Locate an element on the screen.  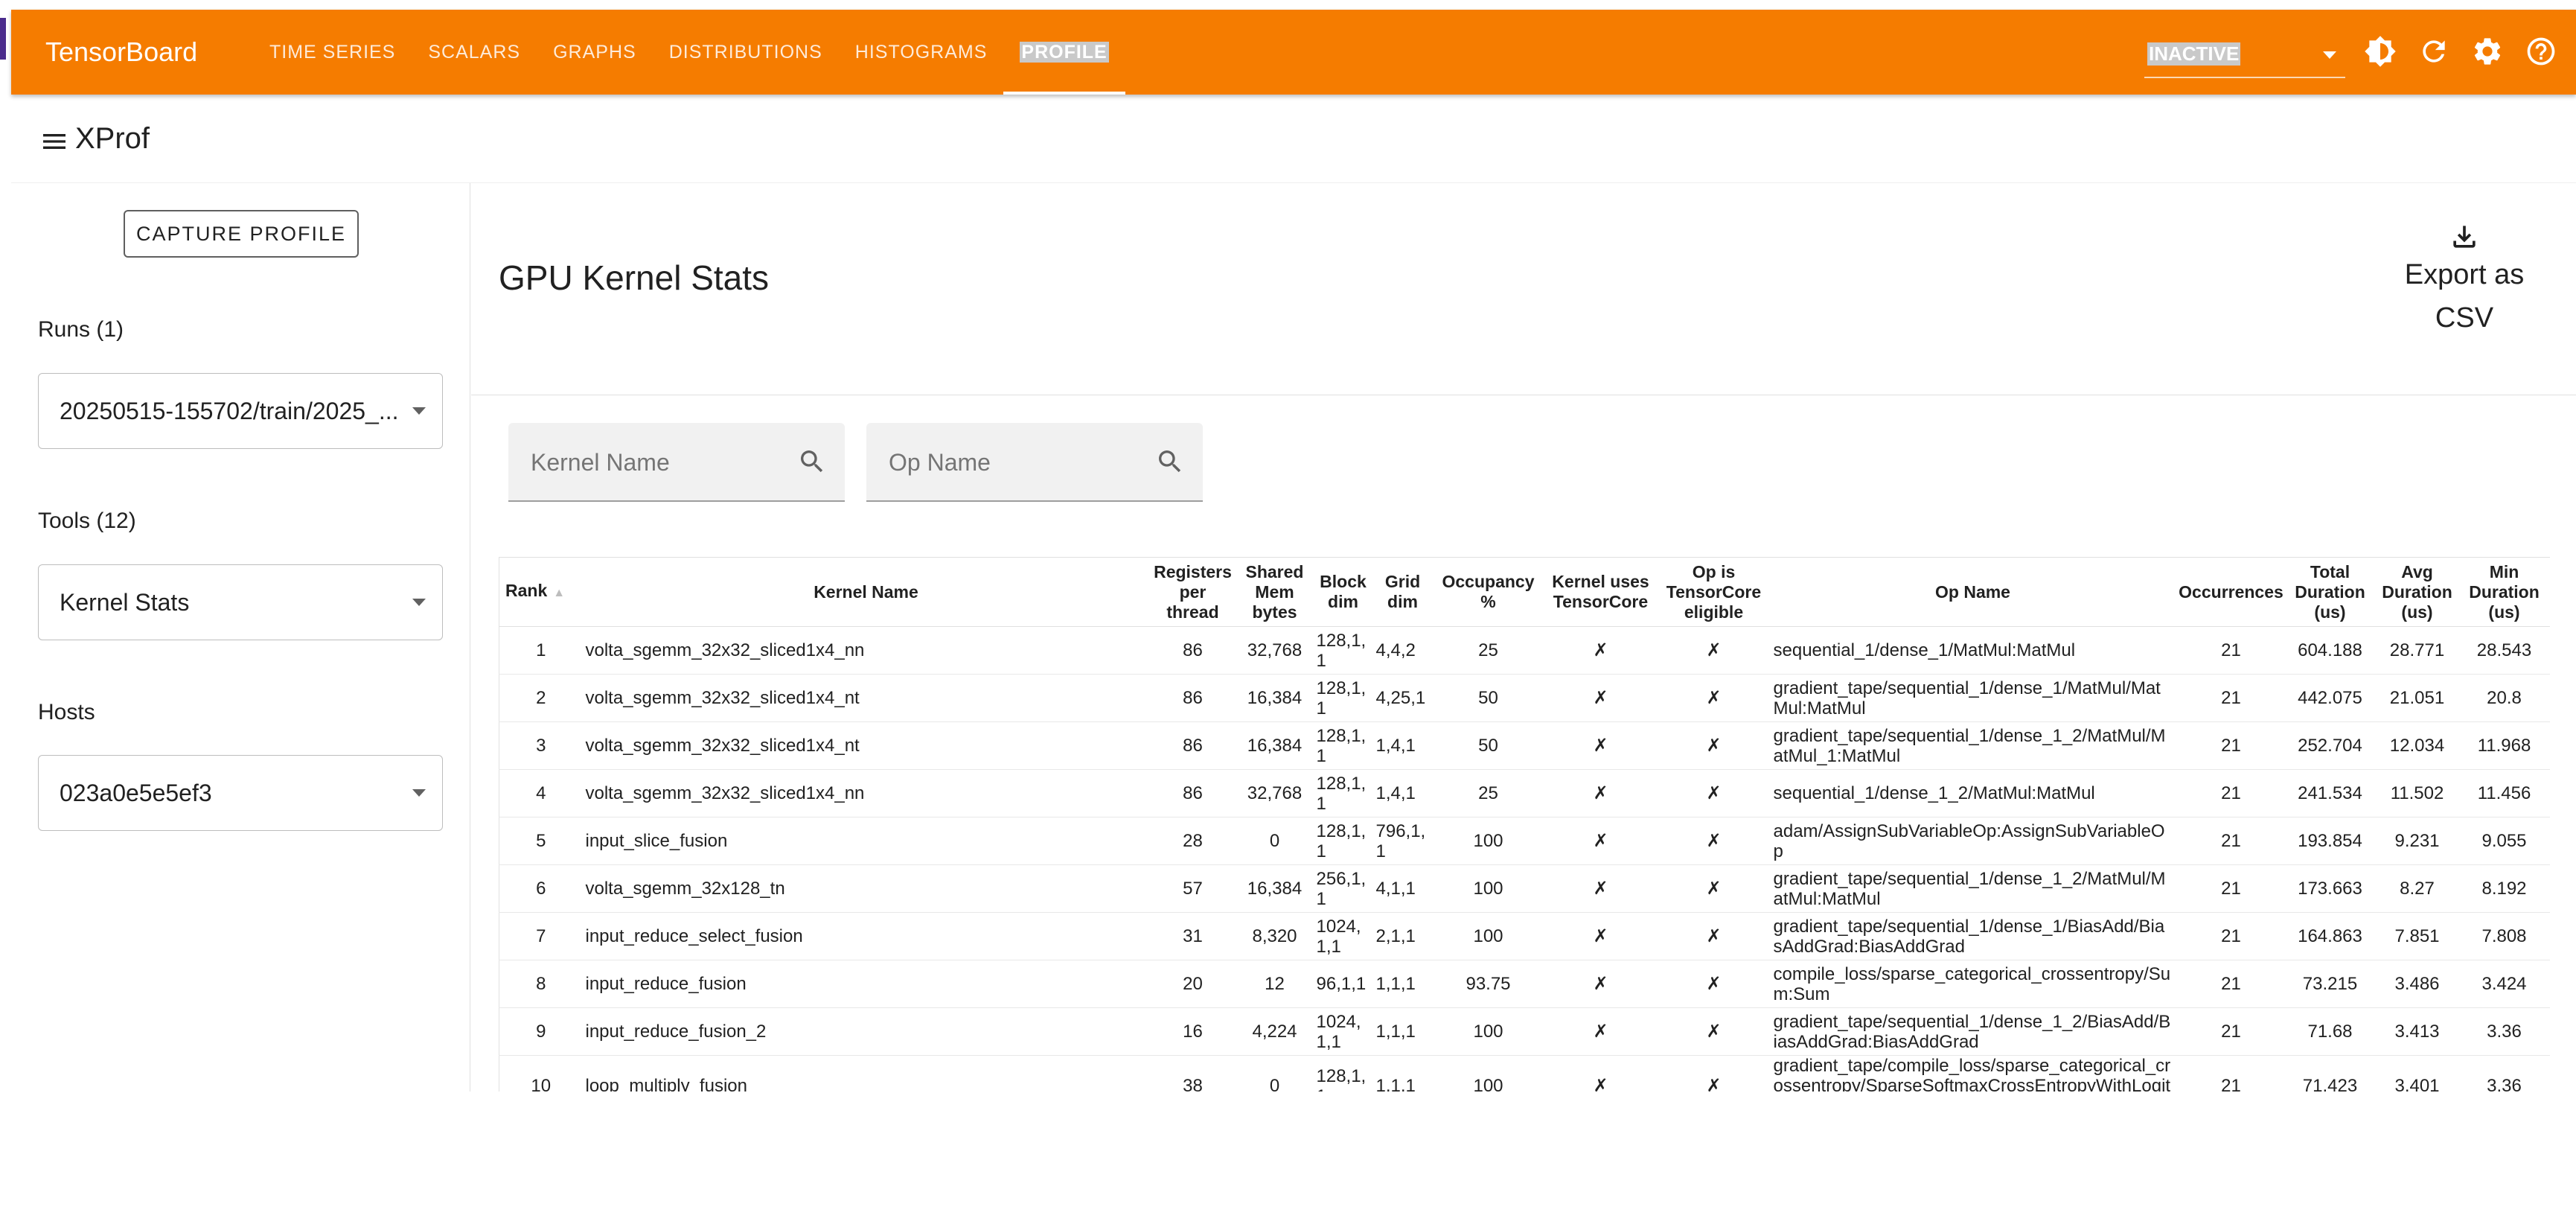
table-cell: 9.055 is located at coordinates (2504, 841).